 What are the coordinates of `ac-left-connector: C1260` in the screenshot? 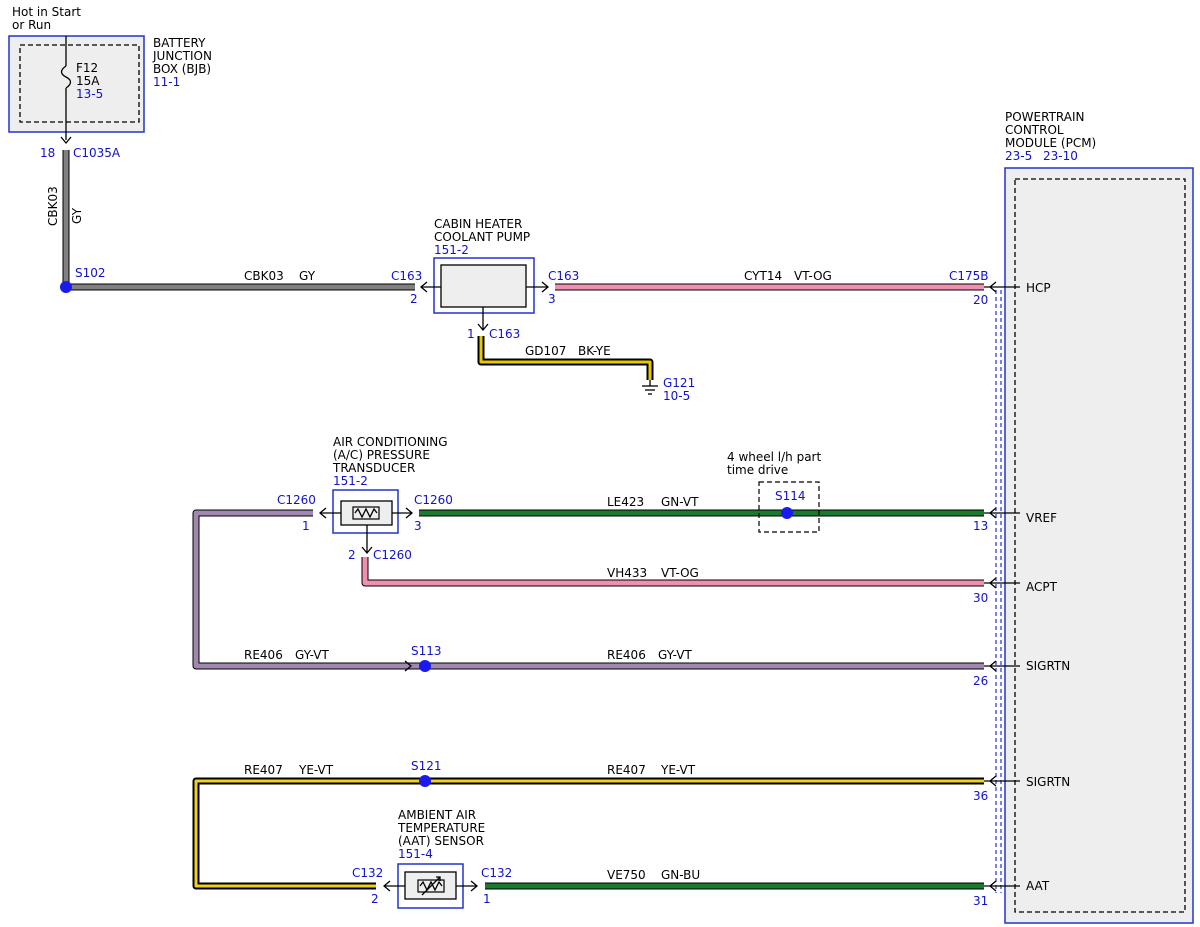 It's located at (296, 500).